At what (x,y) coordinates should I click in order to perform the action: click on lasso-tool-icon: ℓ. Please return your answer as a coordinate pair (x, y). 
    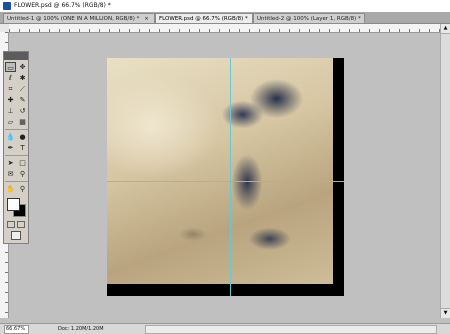
    Looking at the image, I should click on (10, 78).